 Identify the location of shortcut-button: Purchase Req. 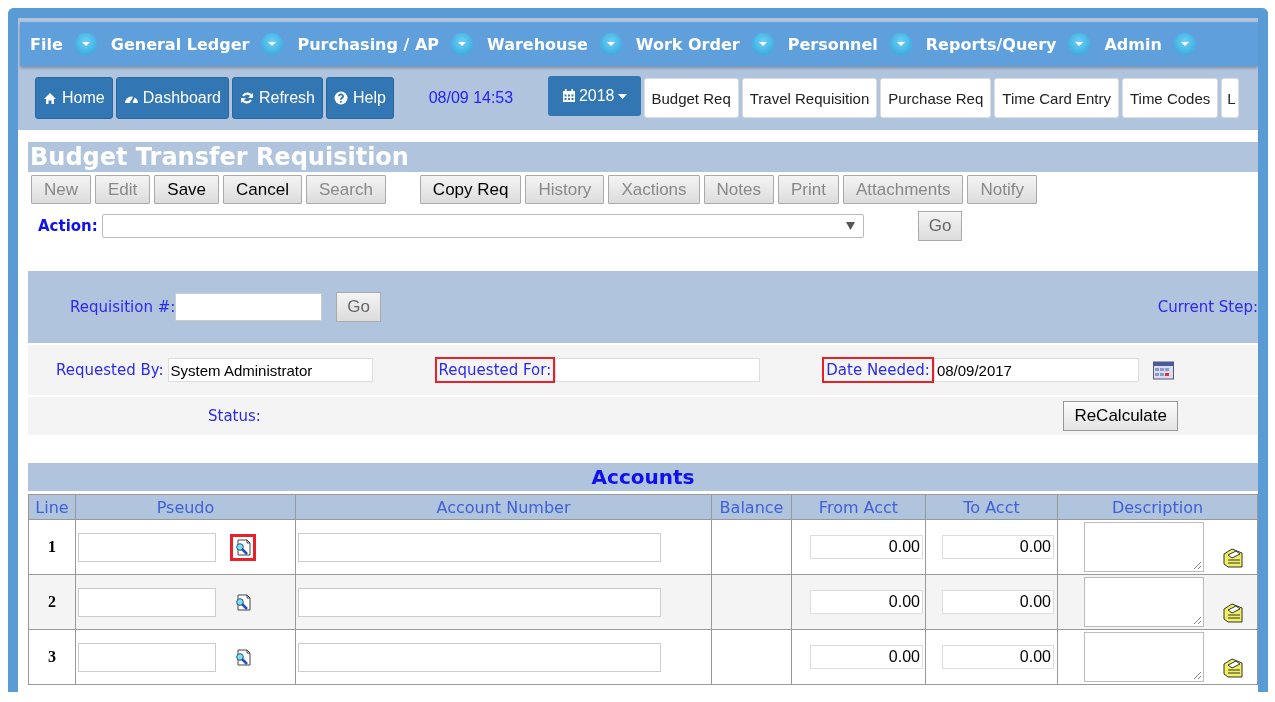
(936, 98).